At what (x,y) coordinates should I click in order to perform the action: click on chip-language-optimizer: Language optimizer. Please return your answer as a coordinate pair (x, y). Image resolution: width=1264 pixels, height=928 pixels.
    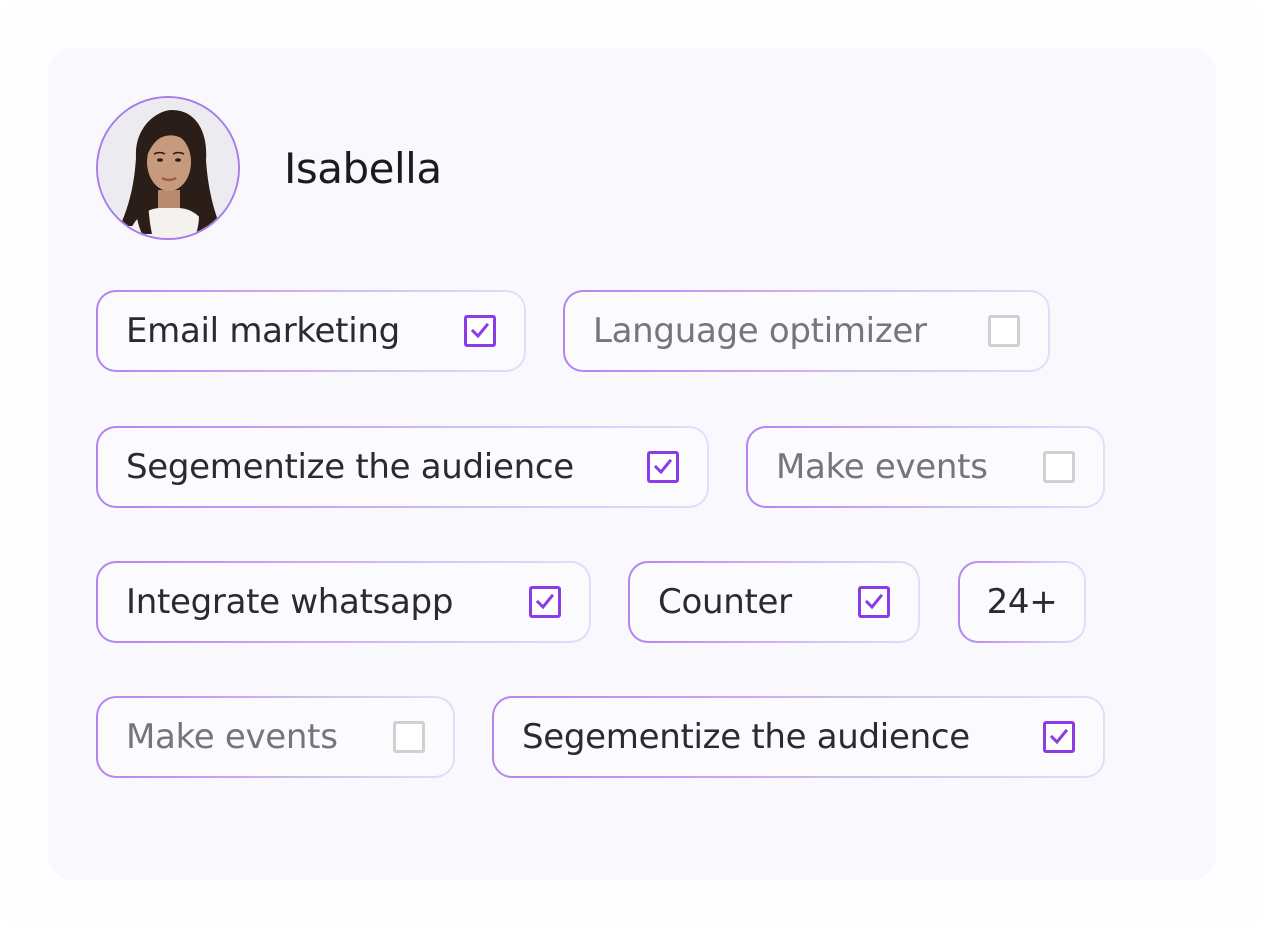
    Looking at the image, I should click on (806, 331).